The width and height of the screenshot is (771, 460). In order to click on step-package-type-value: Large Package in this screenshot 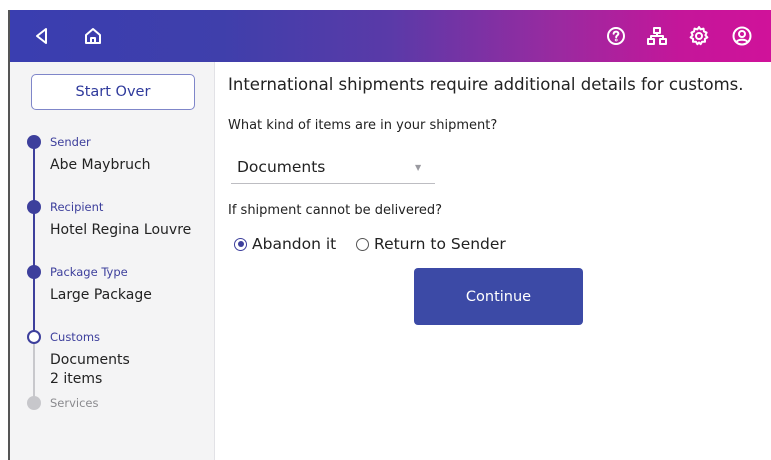, I will do `click(101, 295)`.